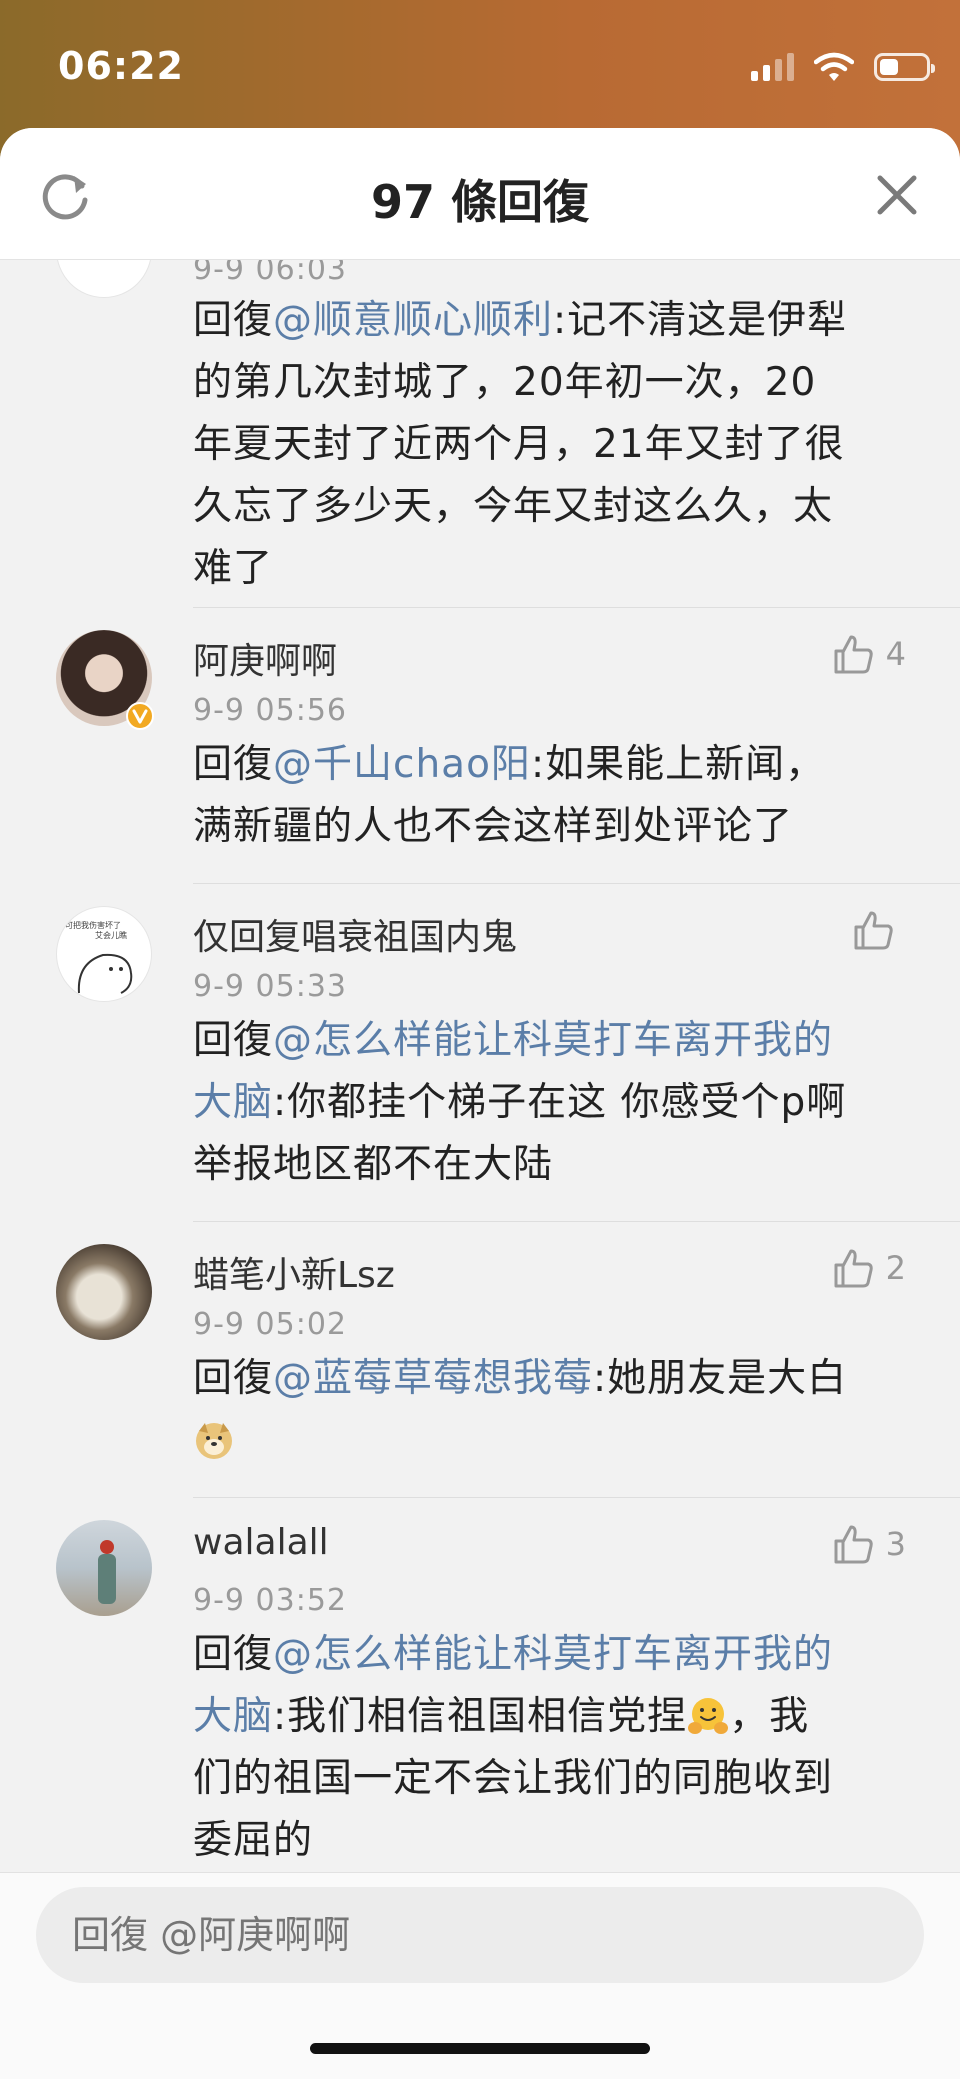 The height and width of the screenshot is (2079, 960). Describe the element at coordinates (270, 986) in the screenshot. I see `comment-time: 9-9 05:33` at that location.